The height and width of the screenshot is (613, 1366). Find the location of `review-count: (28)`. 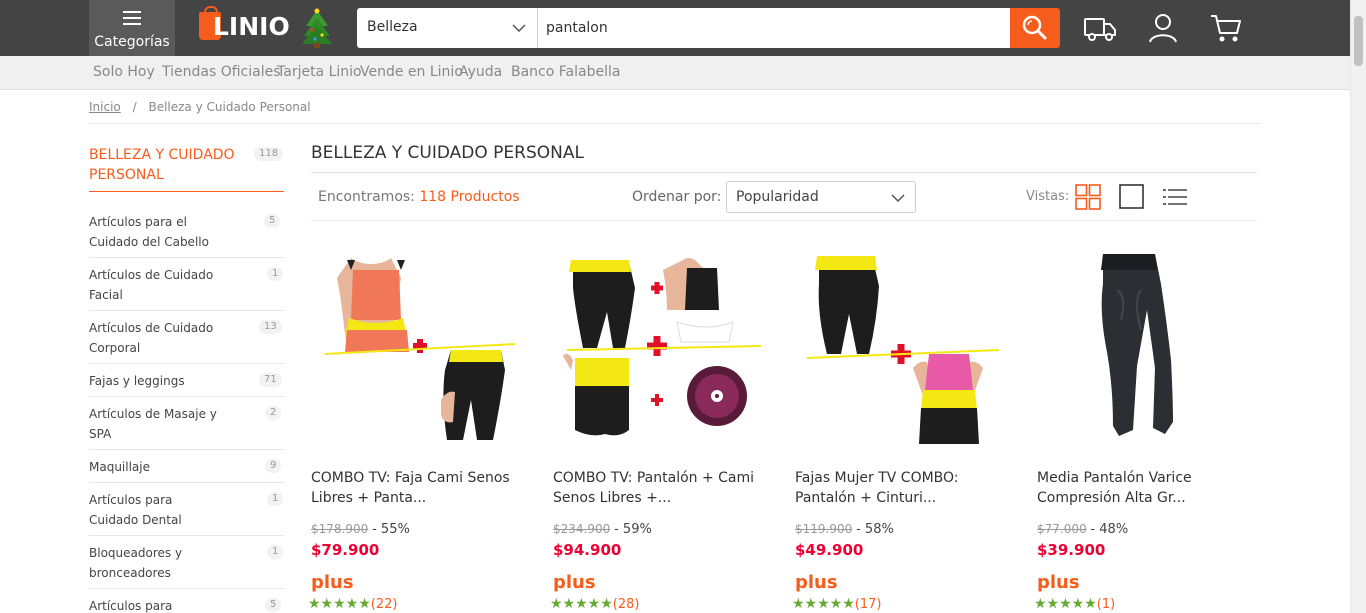

review-count: (28) is located at coordinates (626, 604).